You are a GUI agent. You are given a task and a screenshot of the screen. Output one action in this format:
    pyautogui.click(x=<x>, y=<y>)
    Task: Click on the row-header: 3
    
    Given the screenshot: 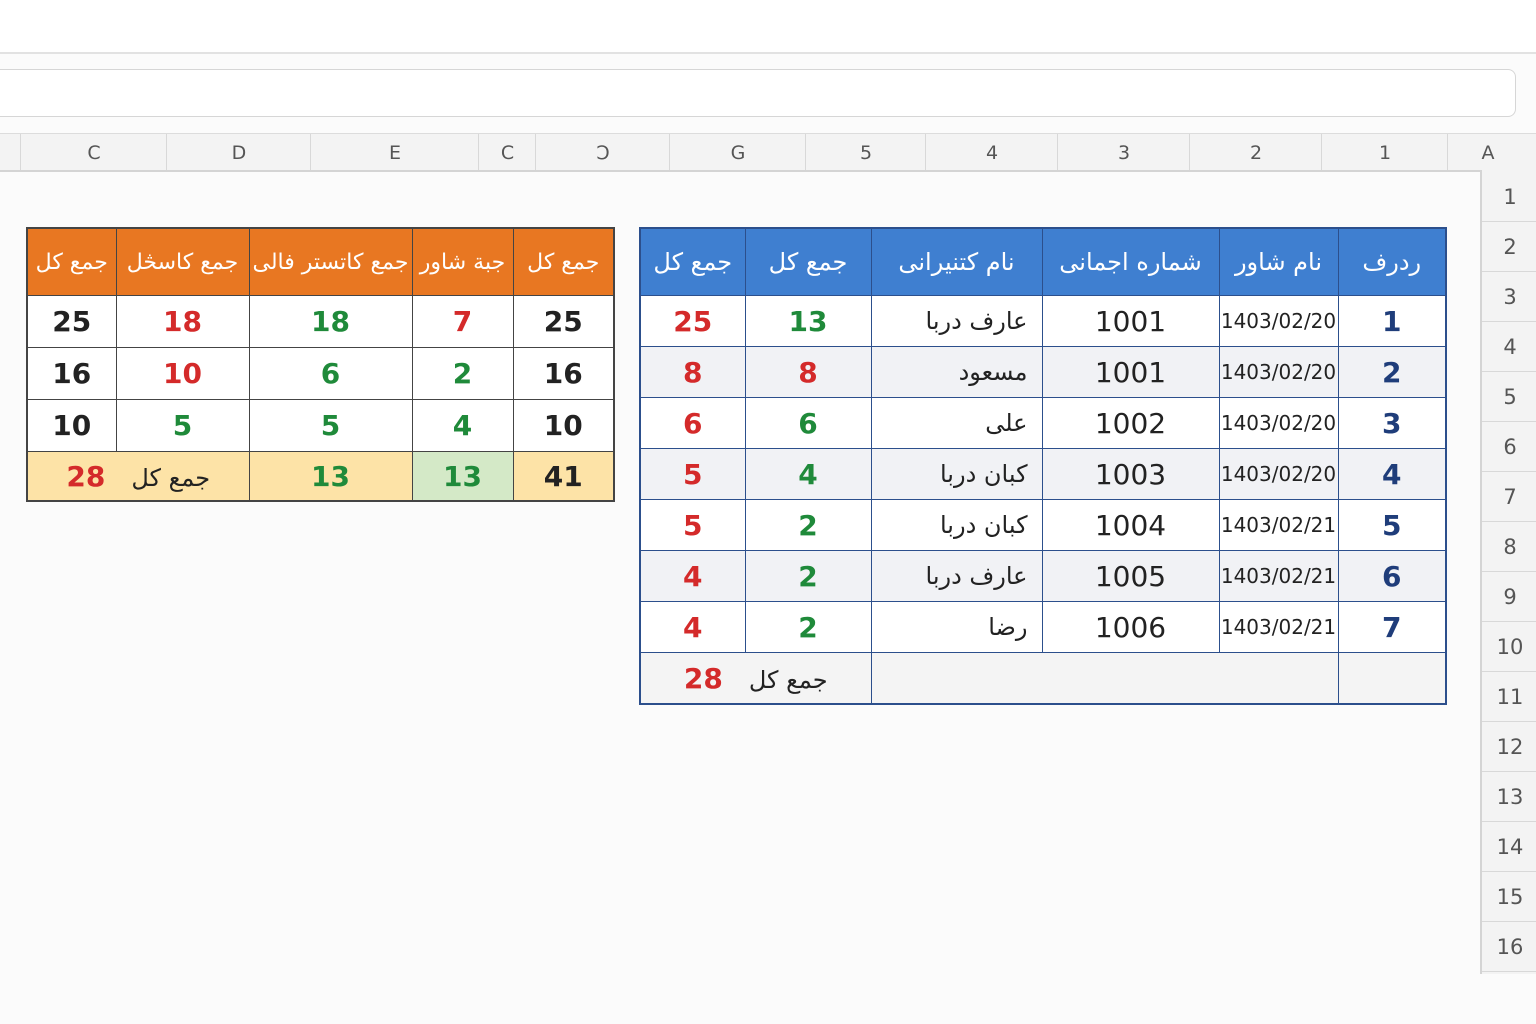 What is the action you would take?
    pyautogui.click(x=1509, y=296)
    